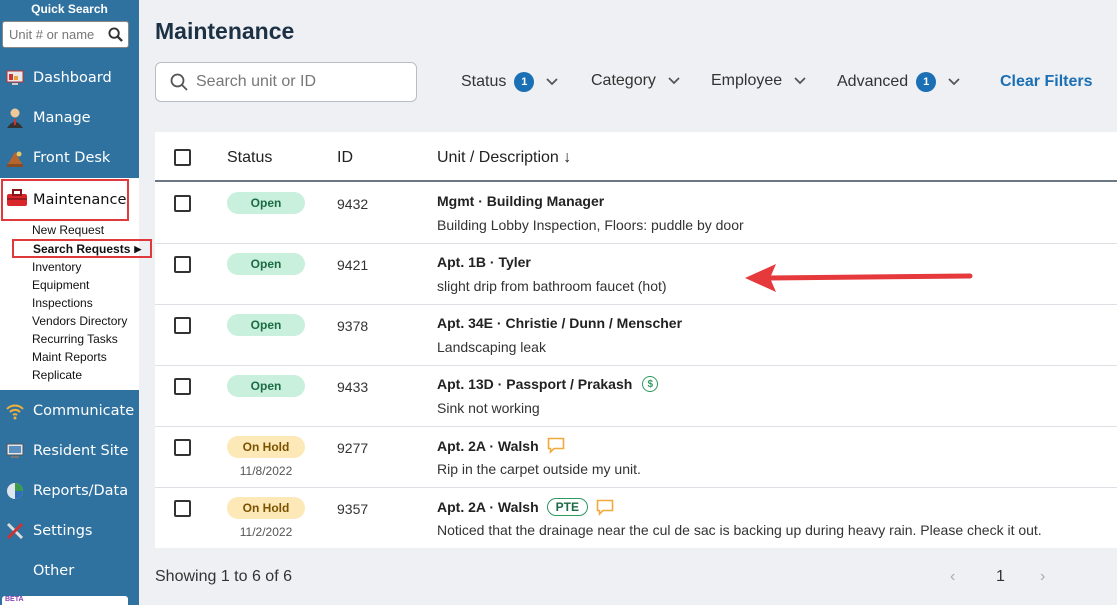  What do you see at coordinates (623, 80) in the screenshot?
I see `filter-label: Category` at bounding box center [623, 80].